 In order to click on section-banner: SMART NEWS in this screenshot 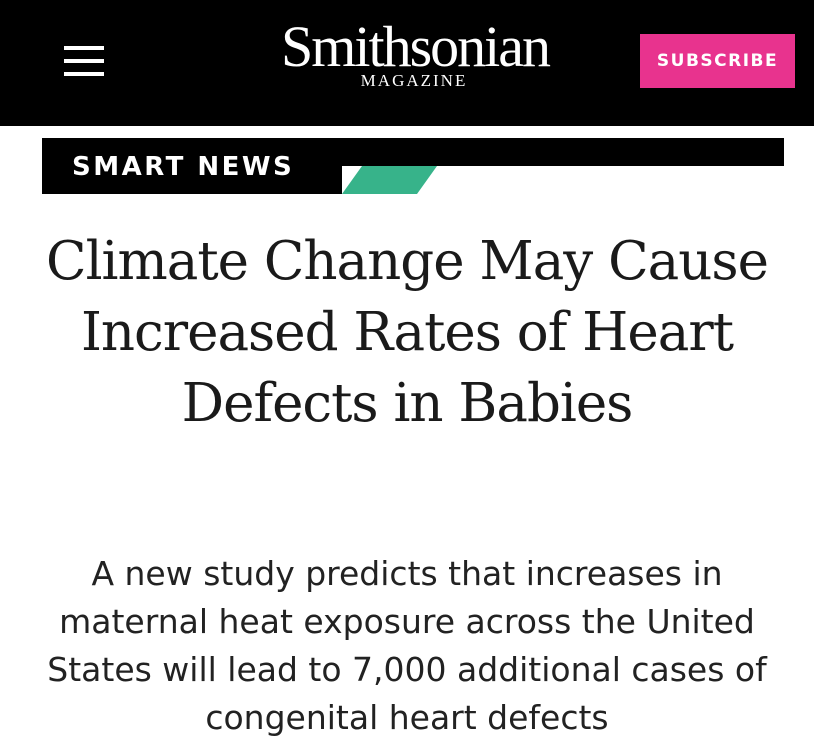, I will do `click(413, 166)`.